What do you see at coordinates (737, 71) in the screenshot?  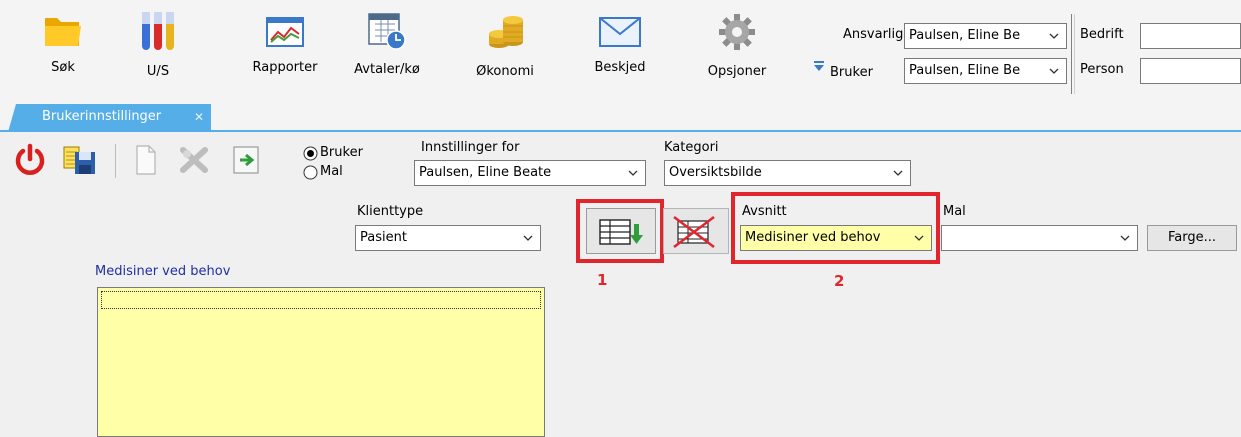 I see `opsjoner-label: Opsjoner` at bounding box center [737, 71].